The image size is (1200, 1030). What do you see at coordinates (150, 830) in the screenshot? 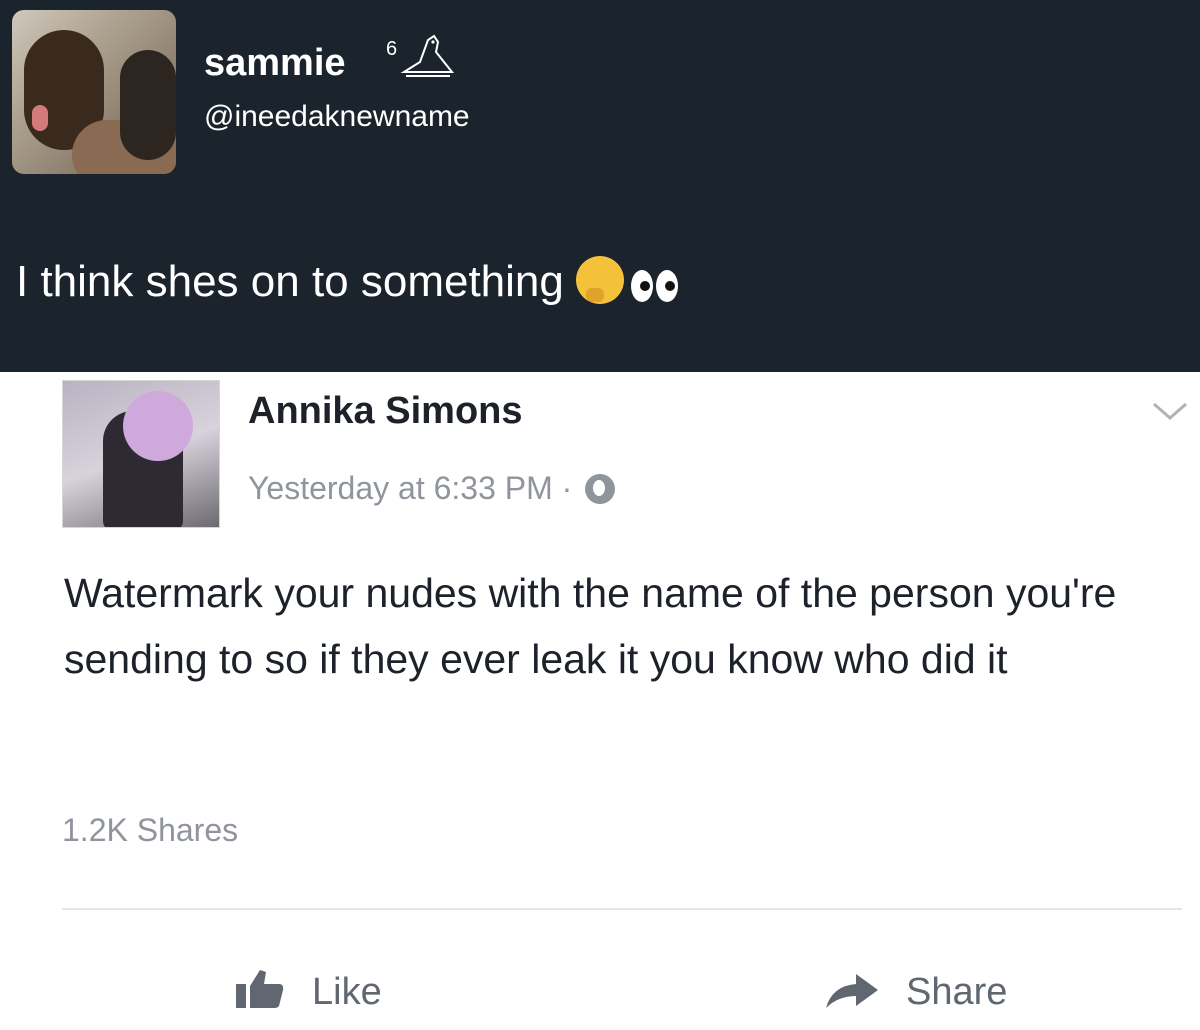
I see `share-count: 1.2K Shares` at bounding box center [150, 830].